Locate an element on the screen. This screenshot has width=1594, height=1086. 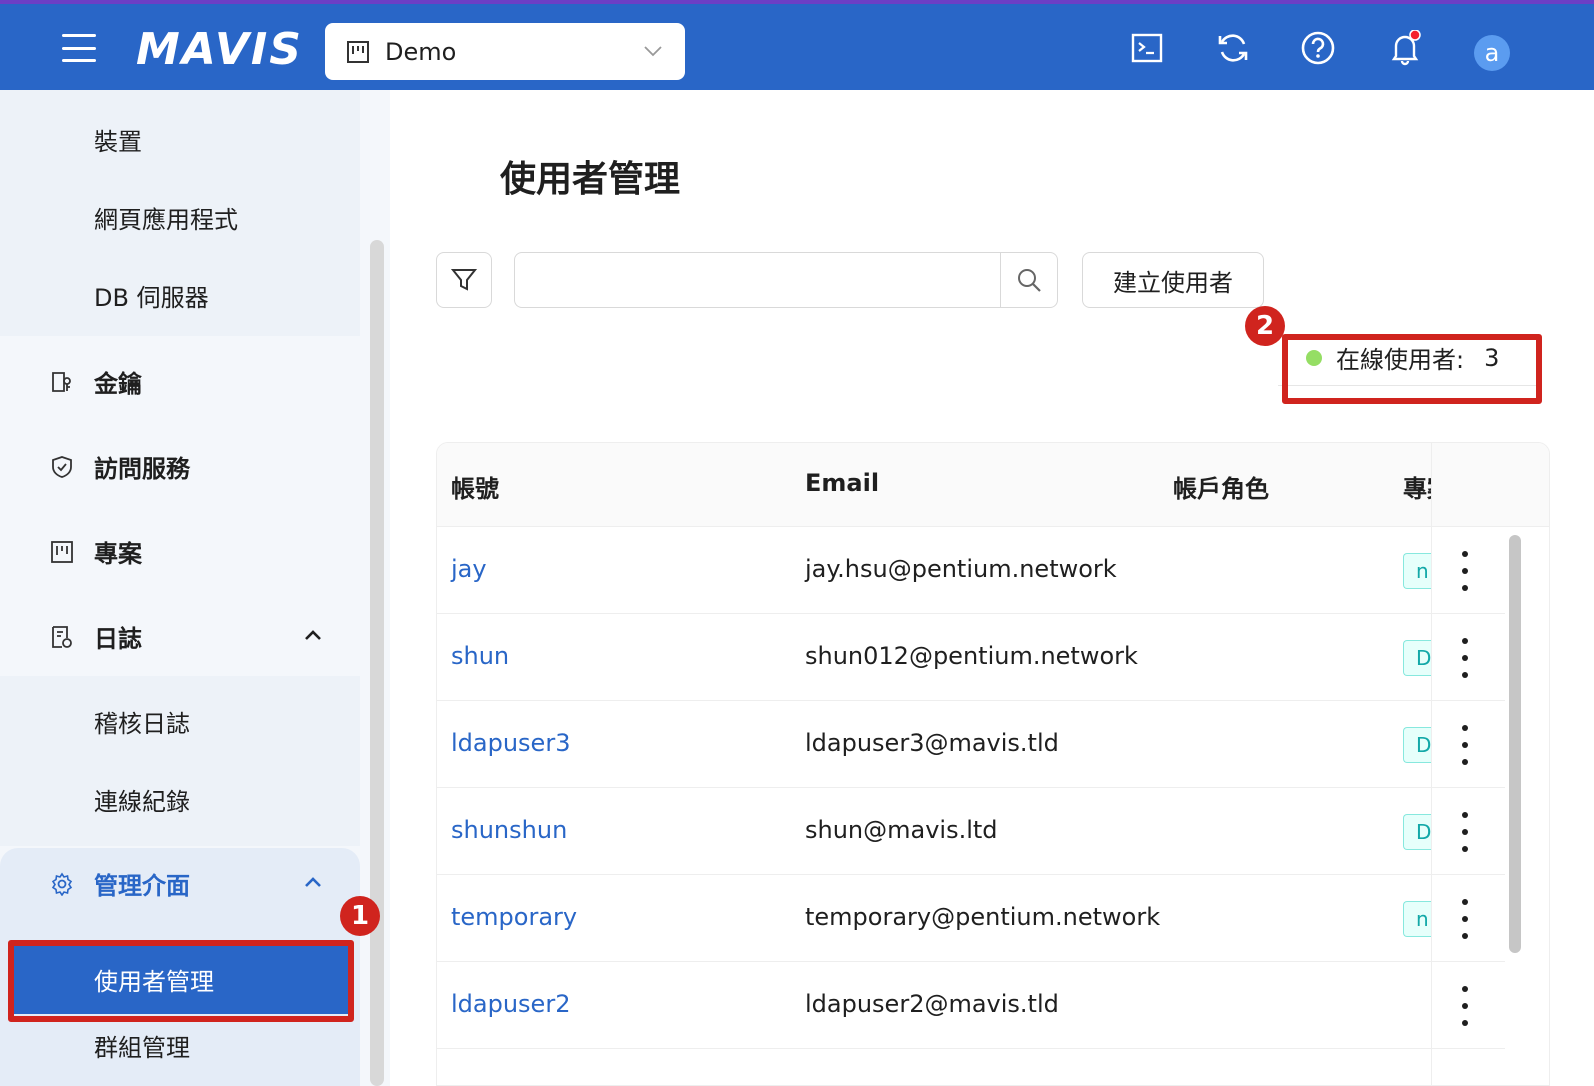
avatar: a is located at coordinates (1492, 53).